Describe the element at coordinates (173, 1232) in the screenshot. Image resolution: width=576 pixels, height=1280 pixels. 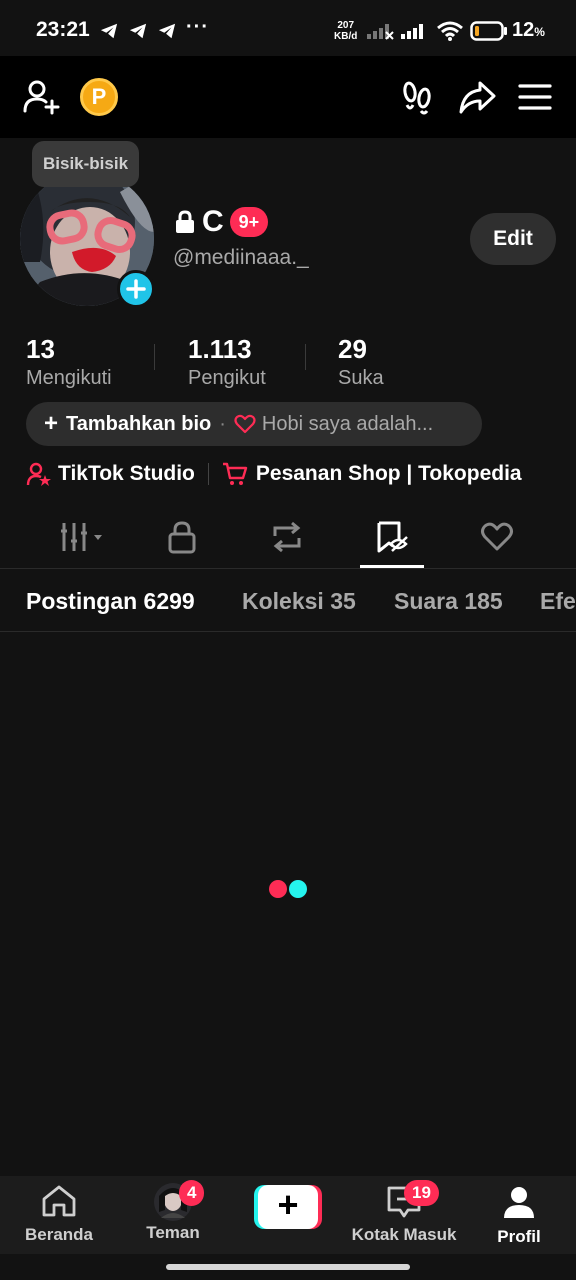
I see `nav-friends-label: Teman` at that location.